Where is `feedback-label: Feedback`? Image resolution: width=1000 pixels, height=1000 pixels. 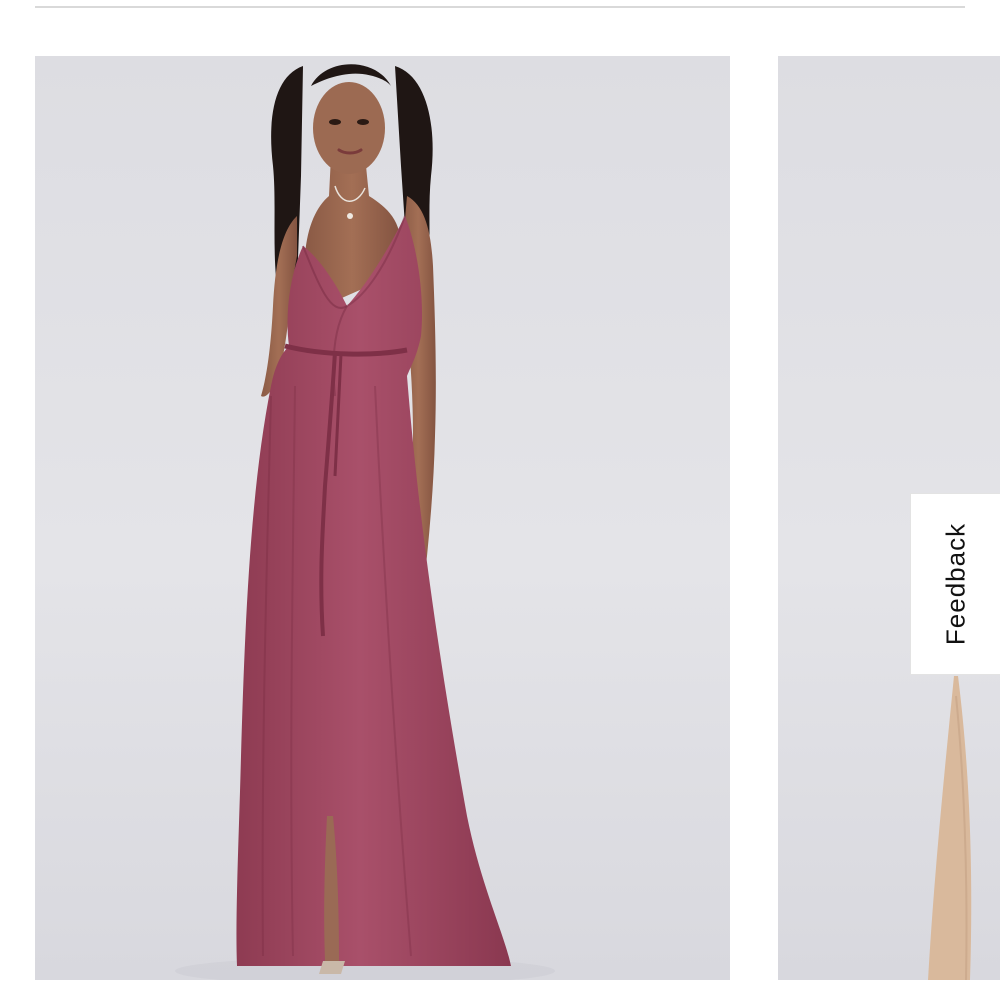
feedback-label: Feedback is located at coordinates (955, 584).